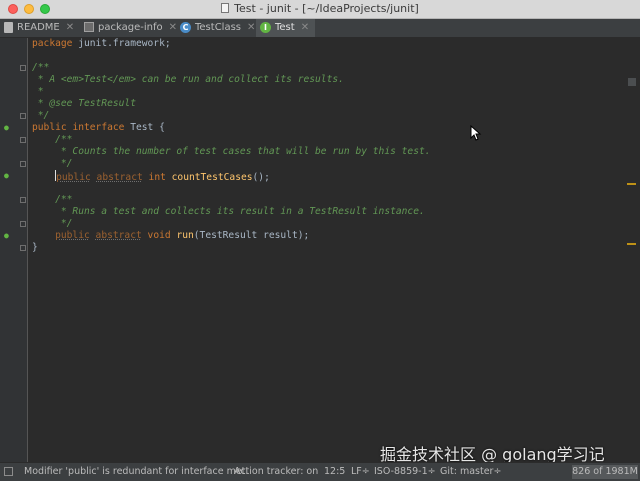 This screenshot has height=481, width=640. I want to click on line-separator-selector: LF÷, so click(360, 472).